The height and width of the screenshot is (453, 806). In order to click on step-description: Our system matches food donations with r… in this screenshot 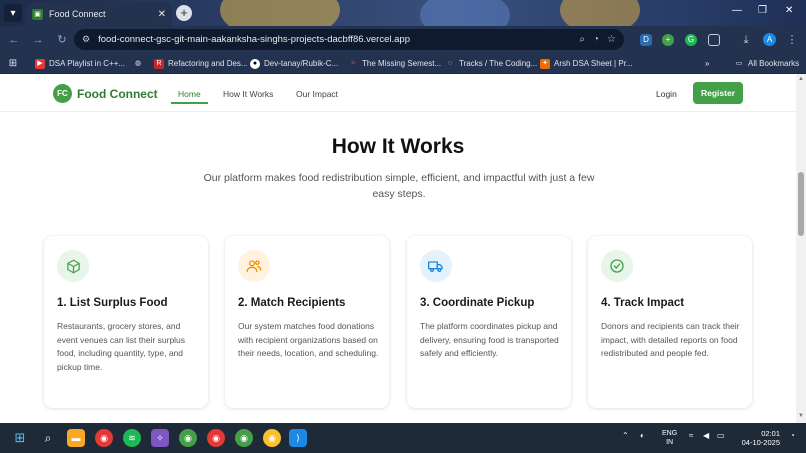, I will do `click(308, 339)`.